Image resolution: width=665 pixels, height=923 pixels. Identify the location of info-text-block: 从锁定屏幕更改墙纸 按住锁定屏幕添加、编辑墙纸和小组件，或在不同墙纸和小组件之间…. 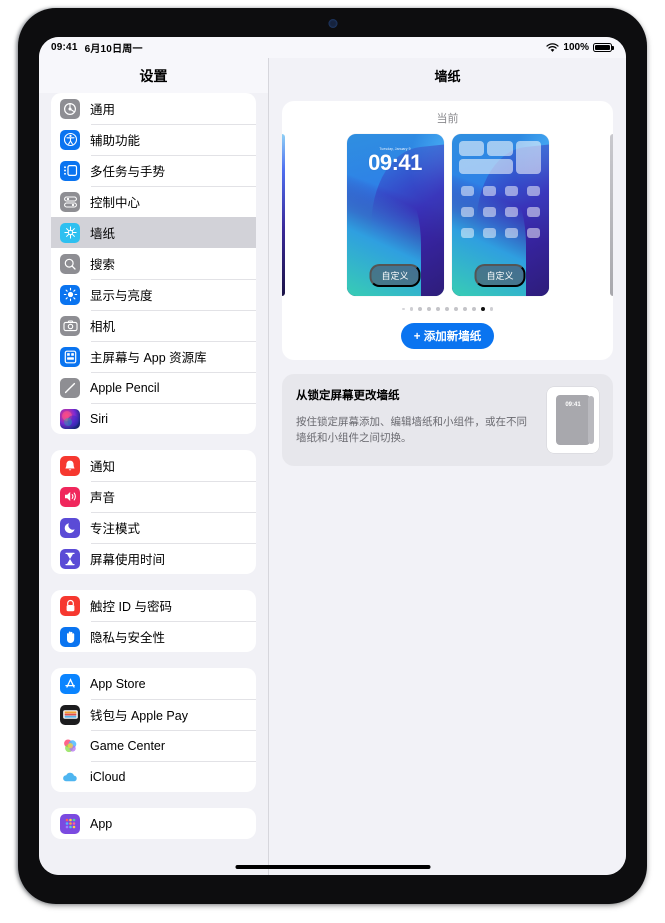
(416, 417).